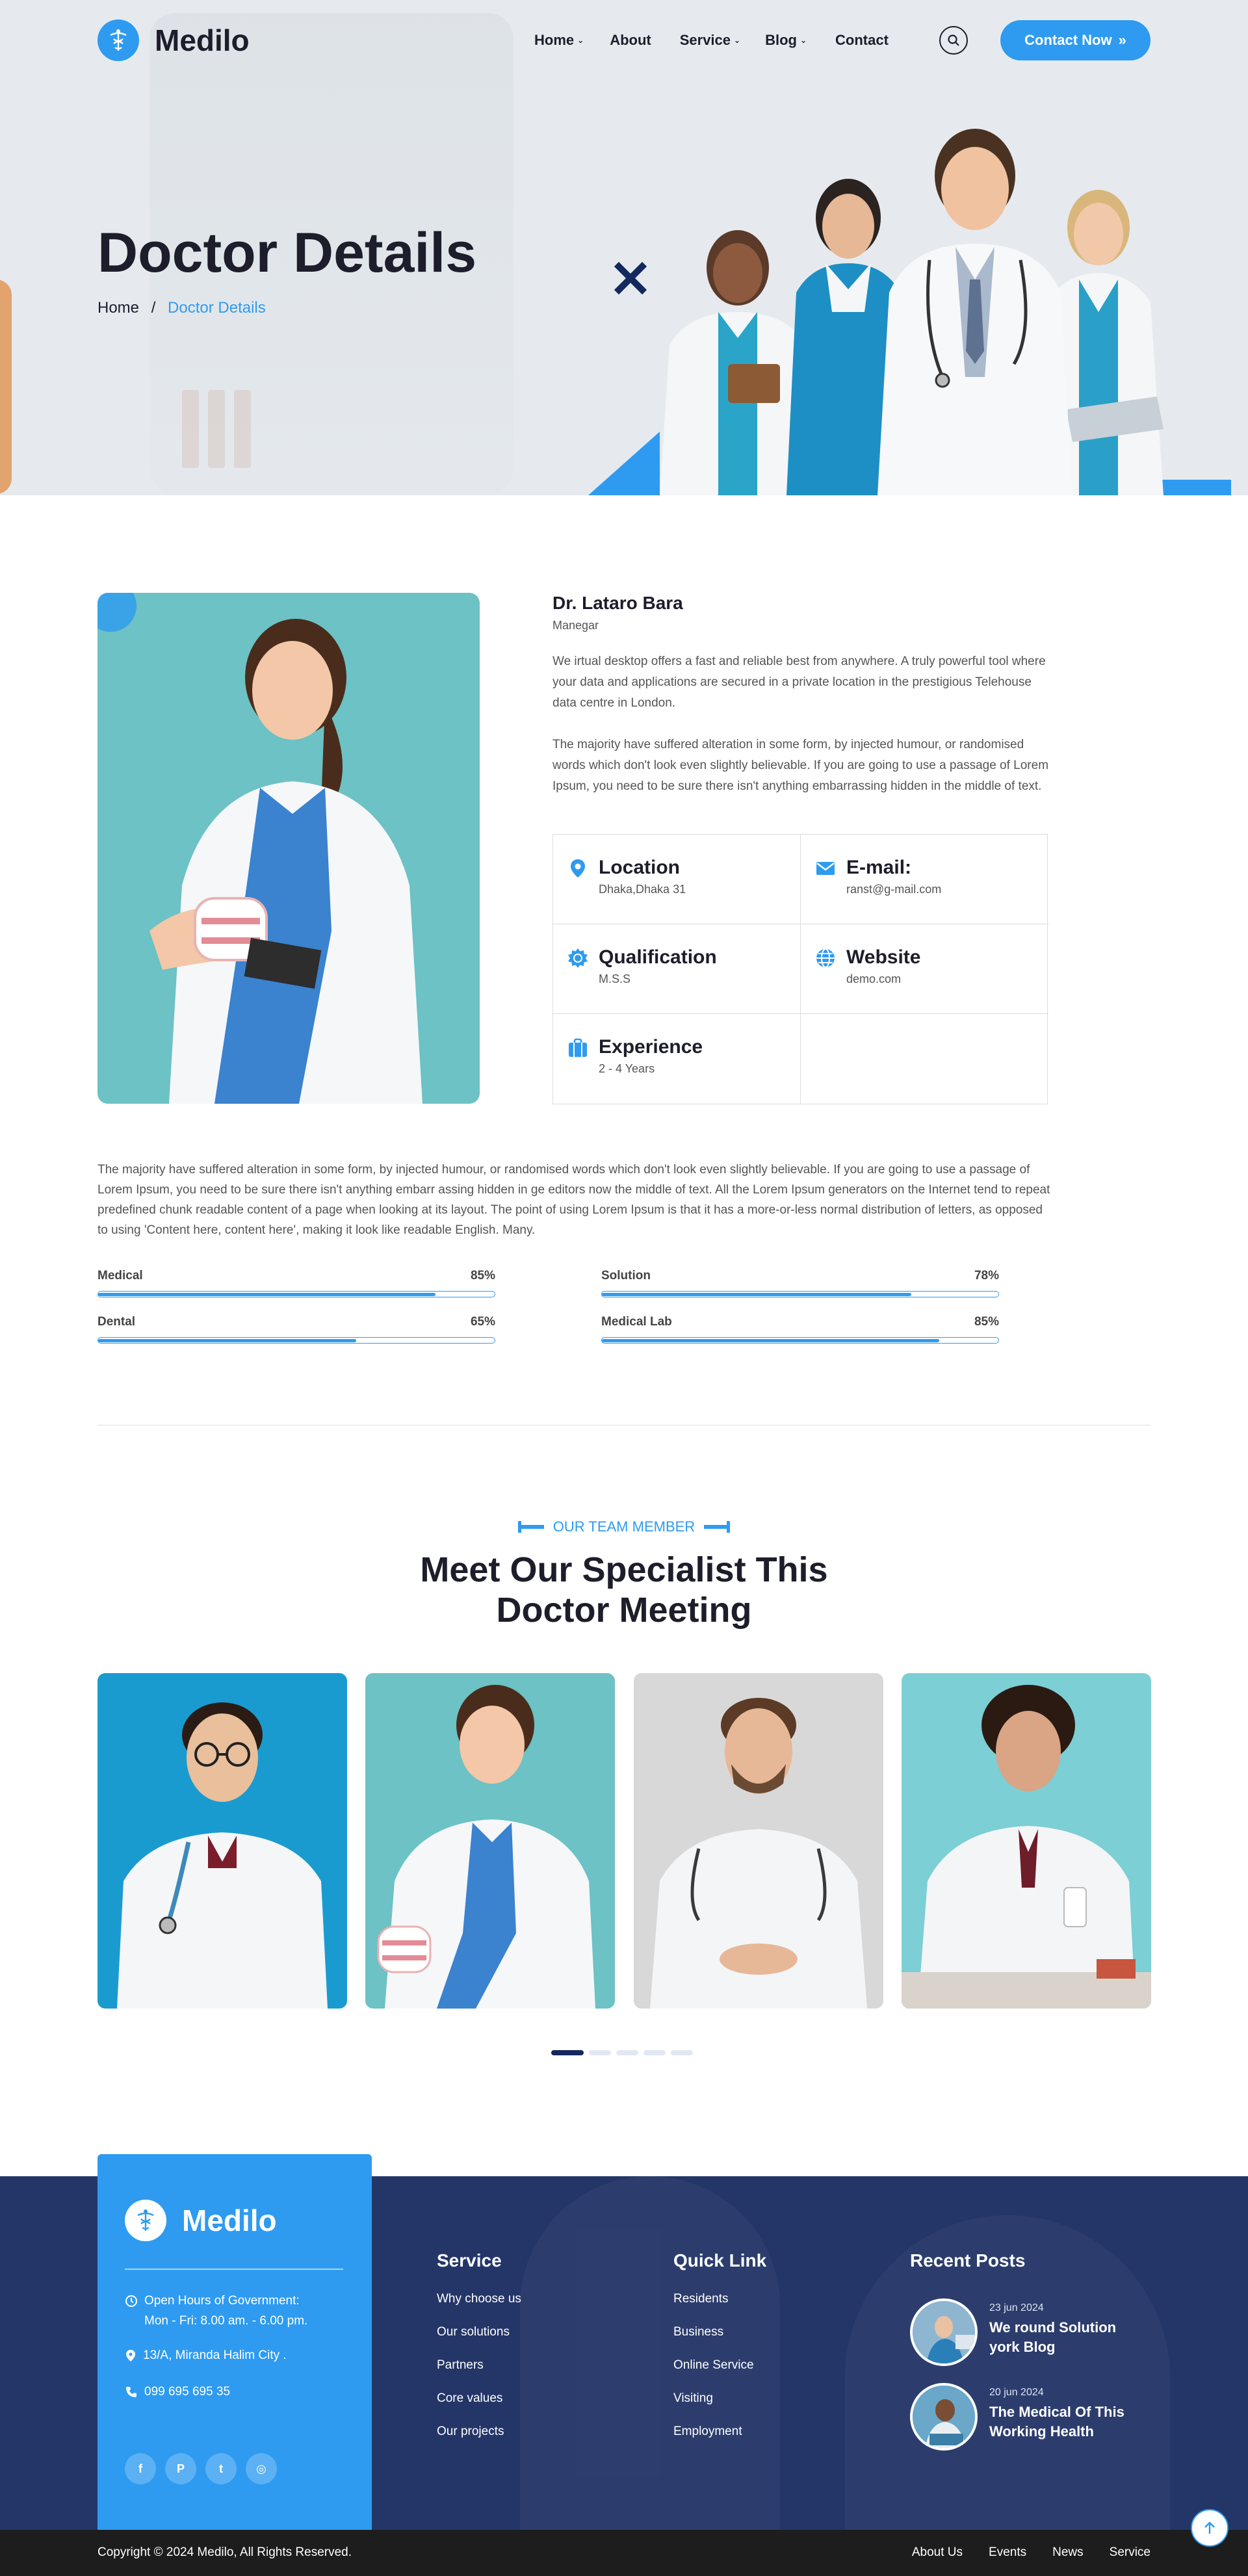 This screenshot has height=2576, width=1248. I want to click on breadcrumb: Home / Doctor Details, so click(182, 308).